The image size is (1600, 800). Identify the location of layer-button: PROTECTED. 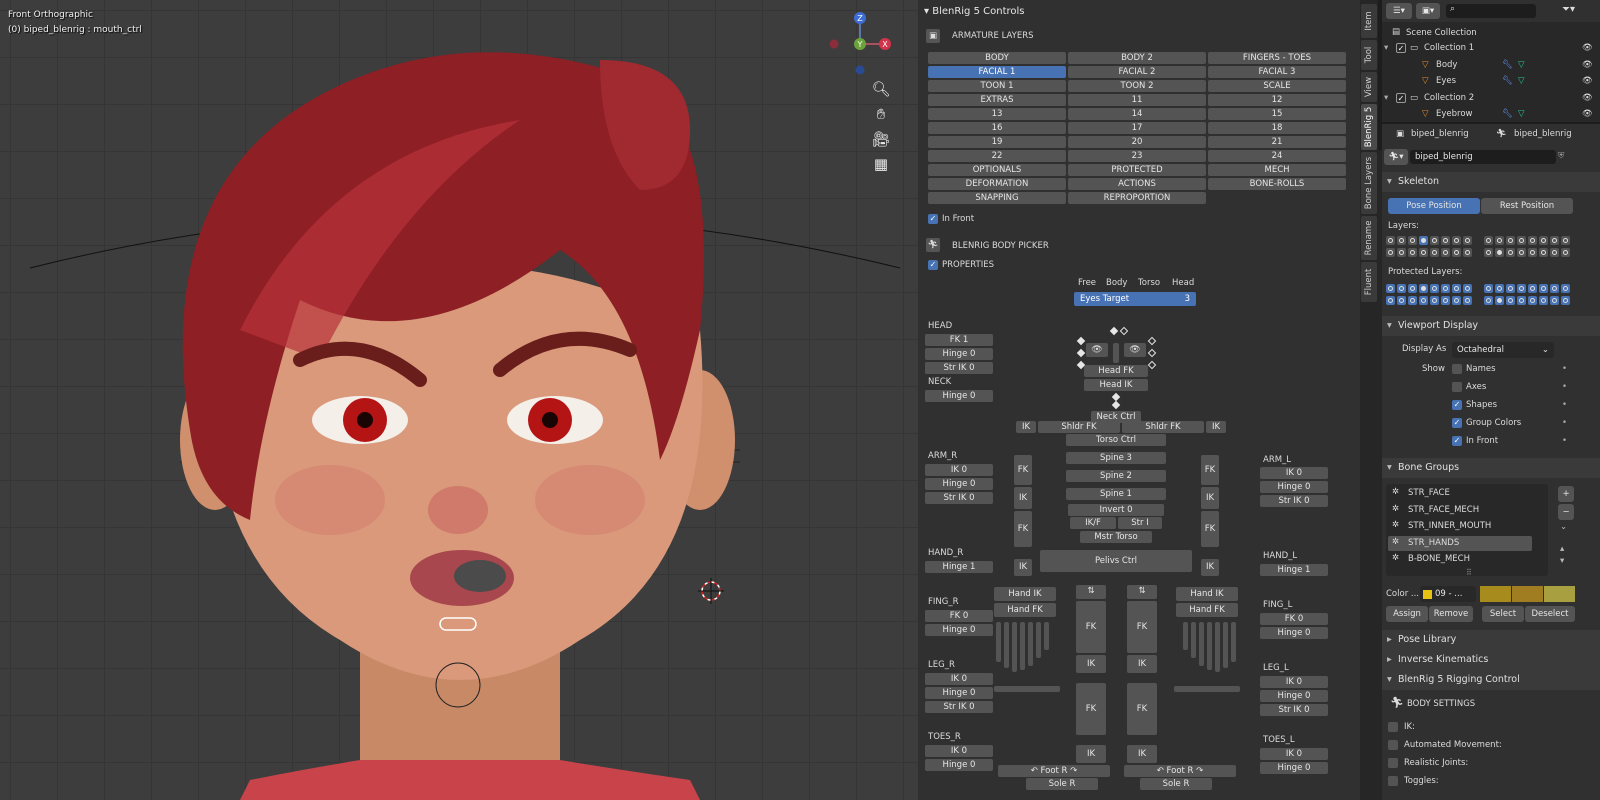
(1137, 170).